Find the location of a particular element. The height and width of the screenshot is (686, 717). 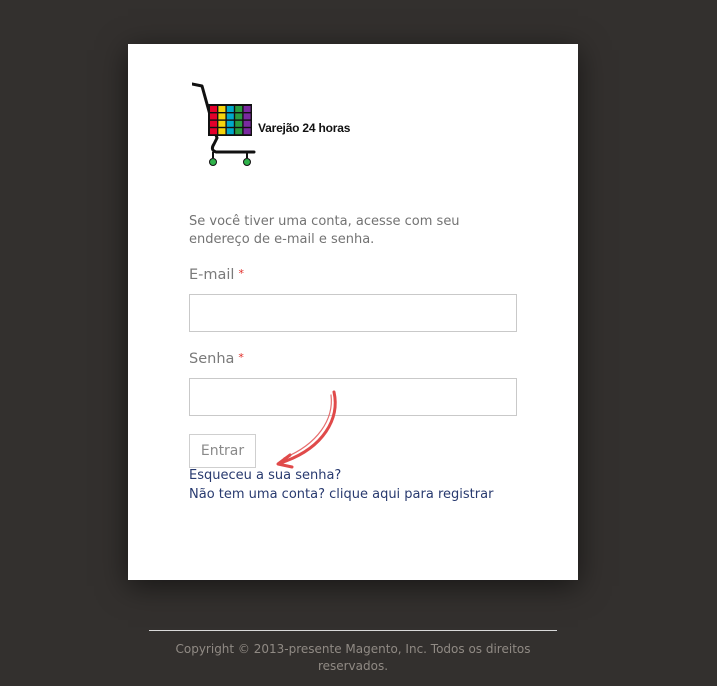

email-label: E-mail * is located at coordinates (216, 275).